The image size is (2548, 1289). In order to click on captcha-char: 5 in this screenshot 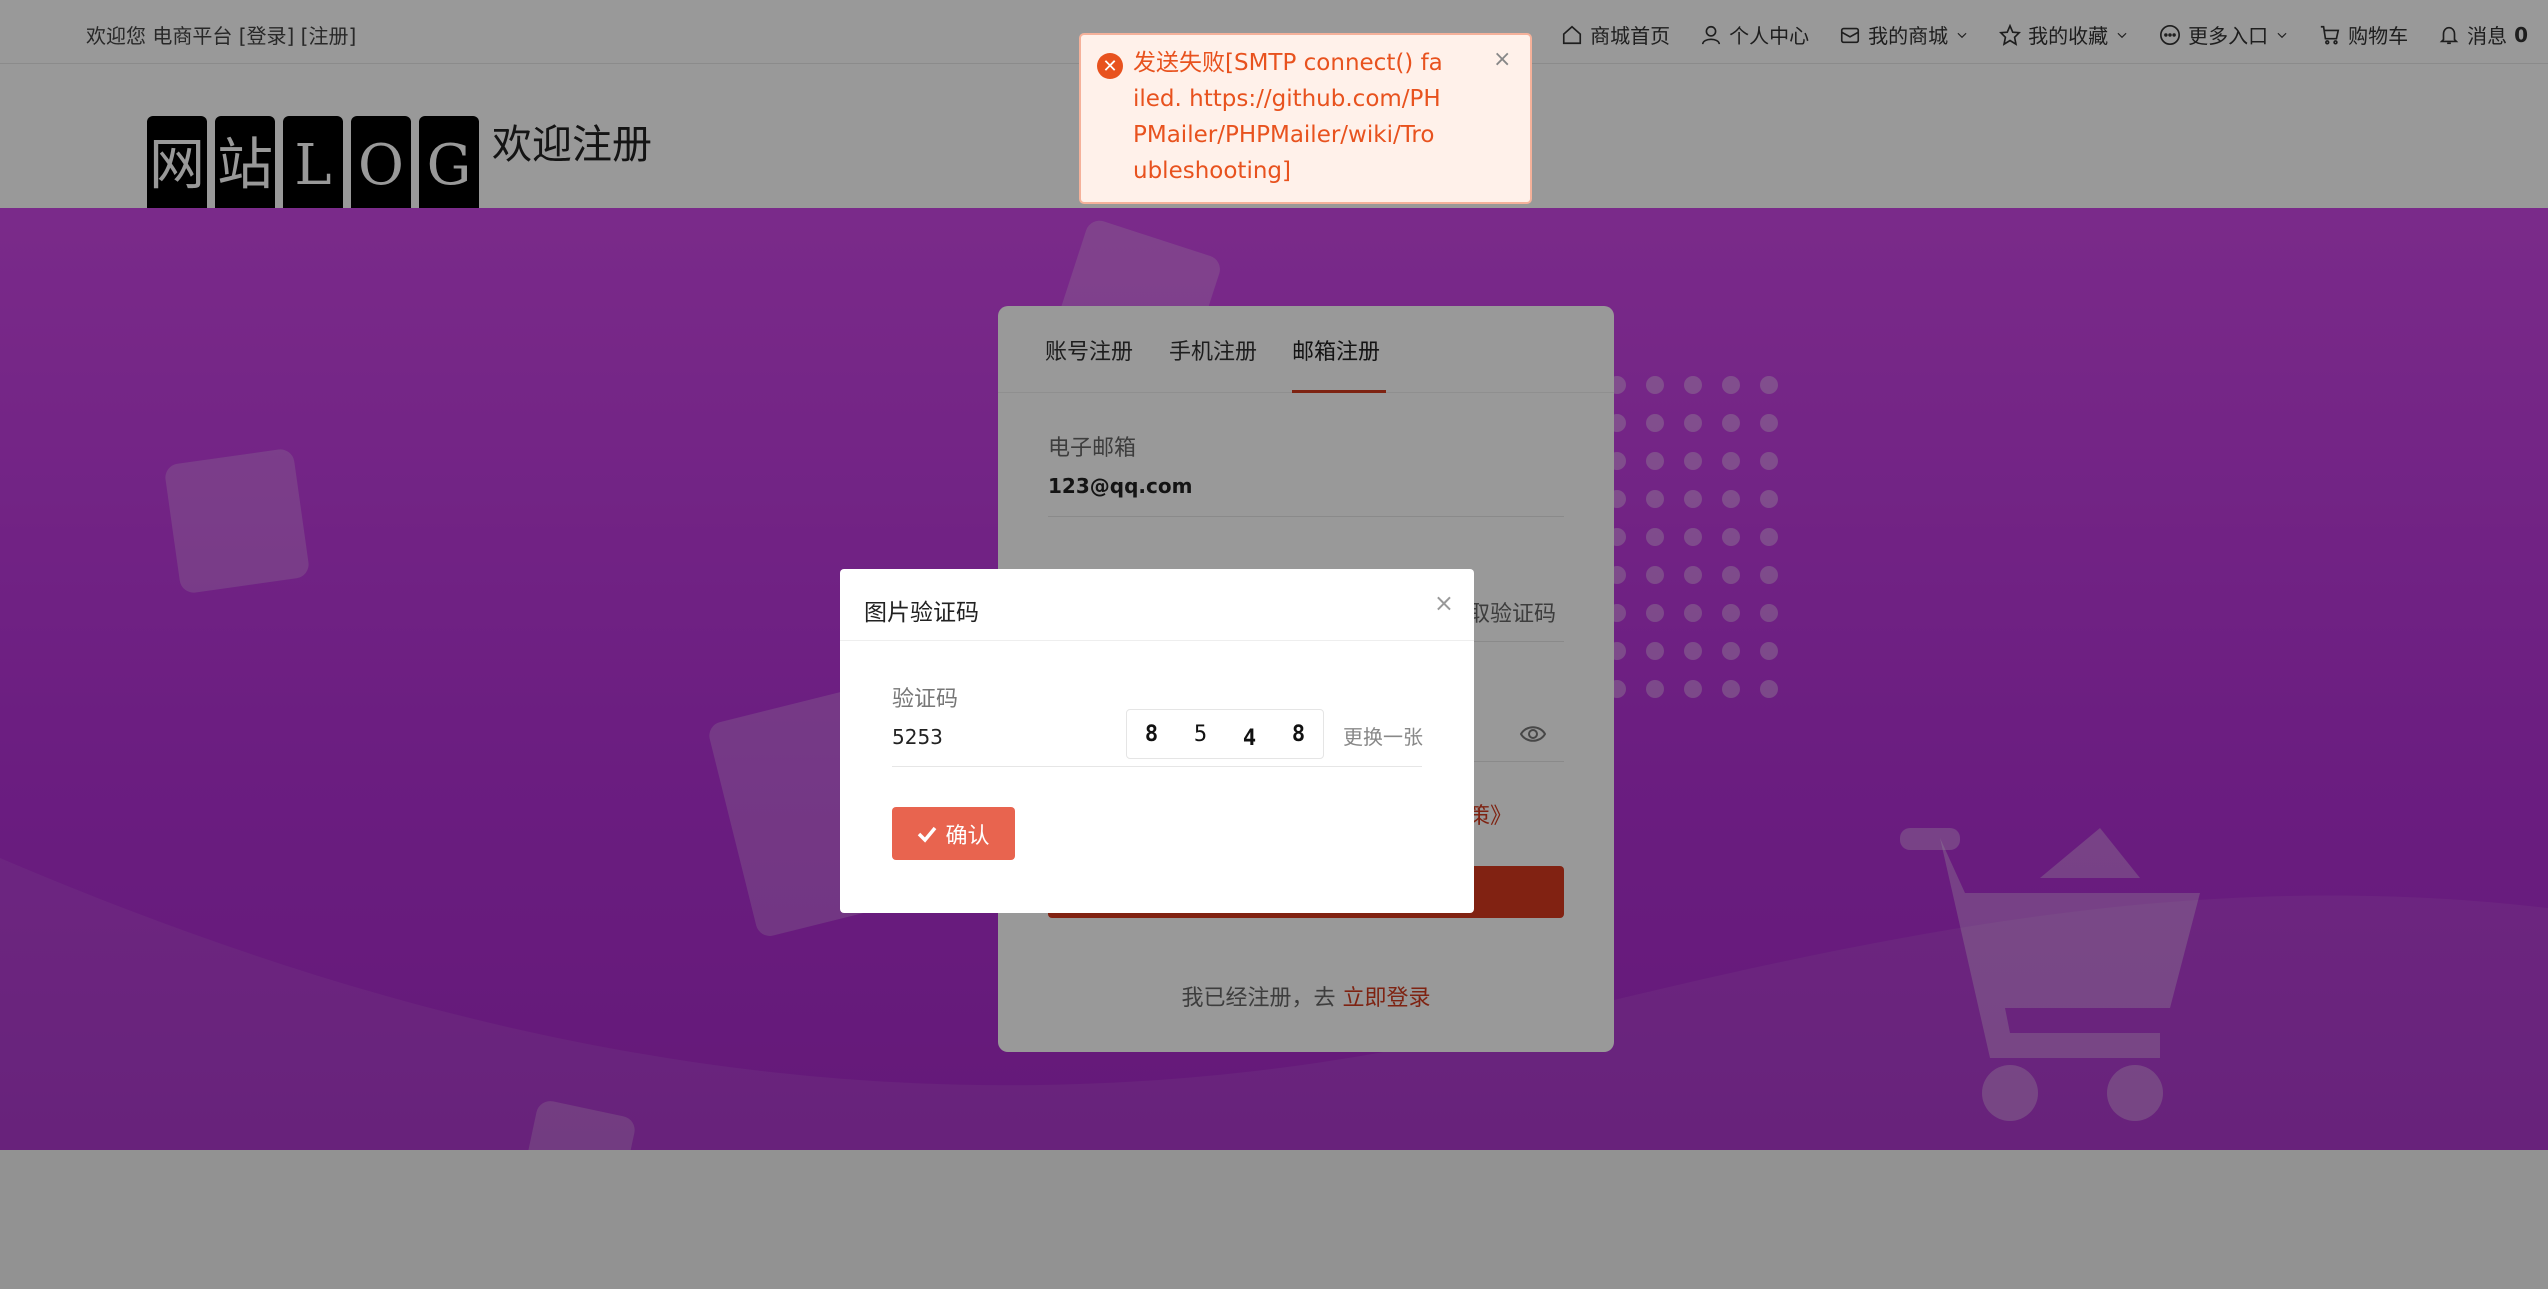, I will do `click(1200, 734)`.